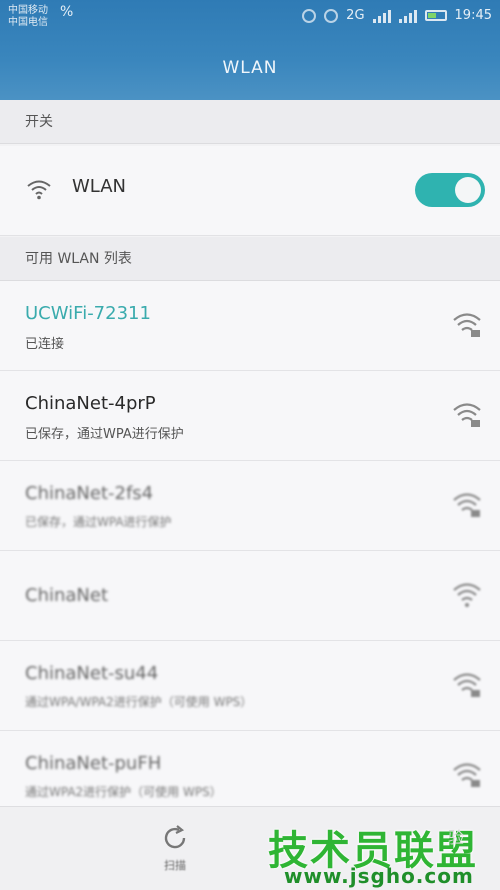 This screenshot has width=500, height=890. What do you see at coordinates (88, 313) in the screenshot?
I see `network-name: UCWiFi-72311` at bounding box center [88, 313].